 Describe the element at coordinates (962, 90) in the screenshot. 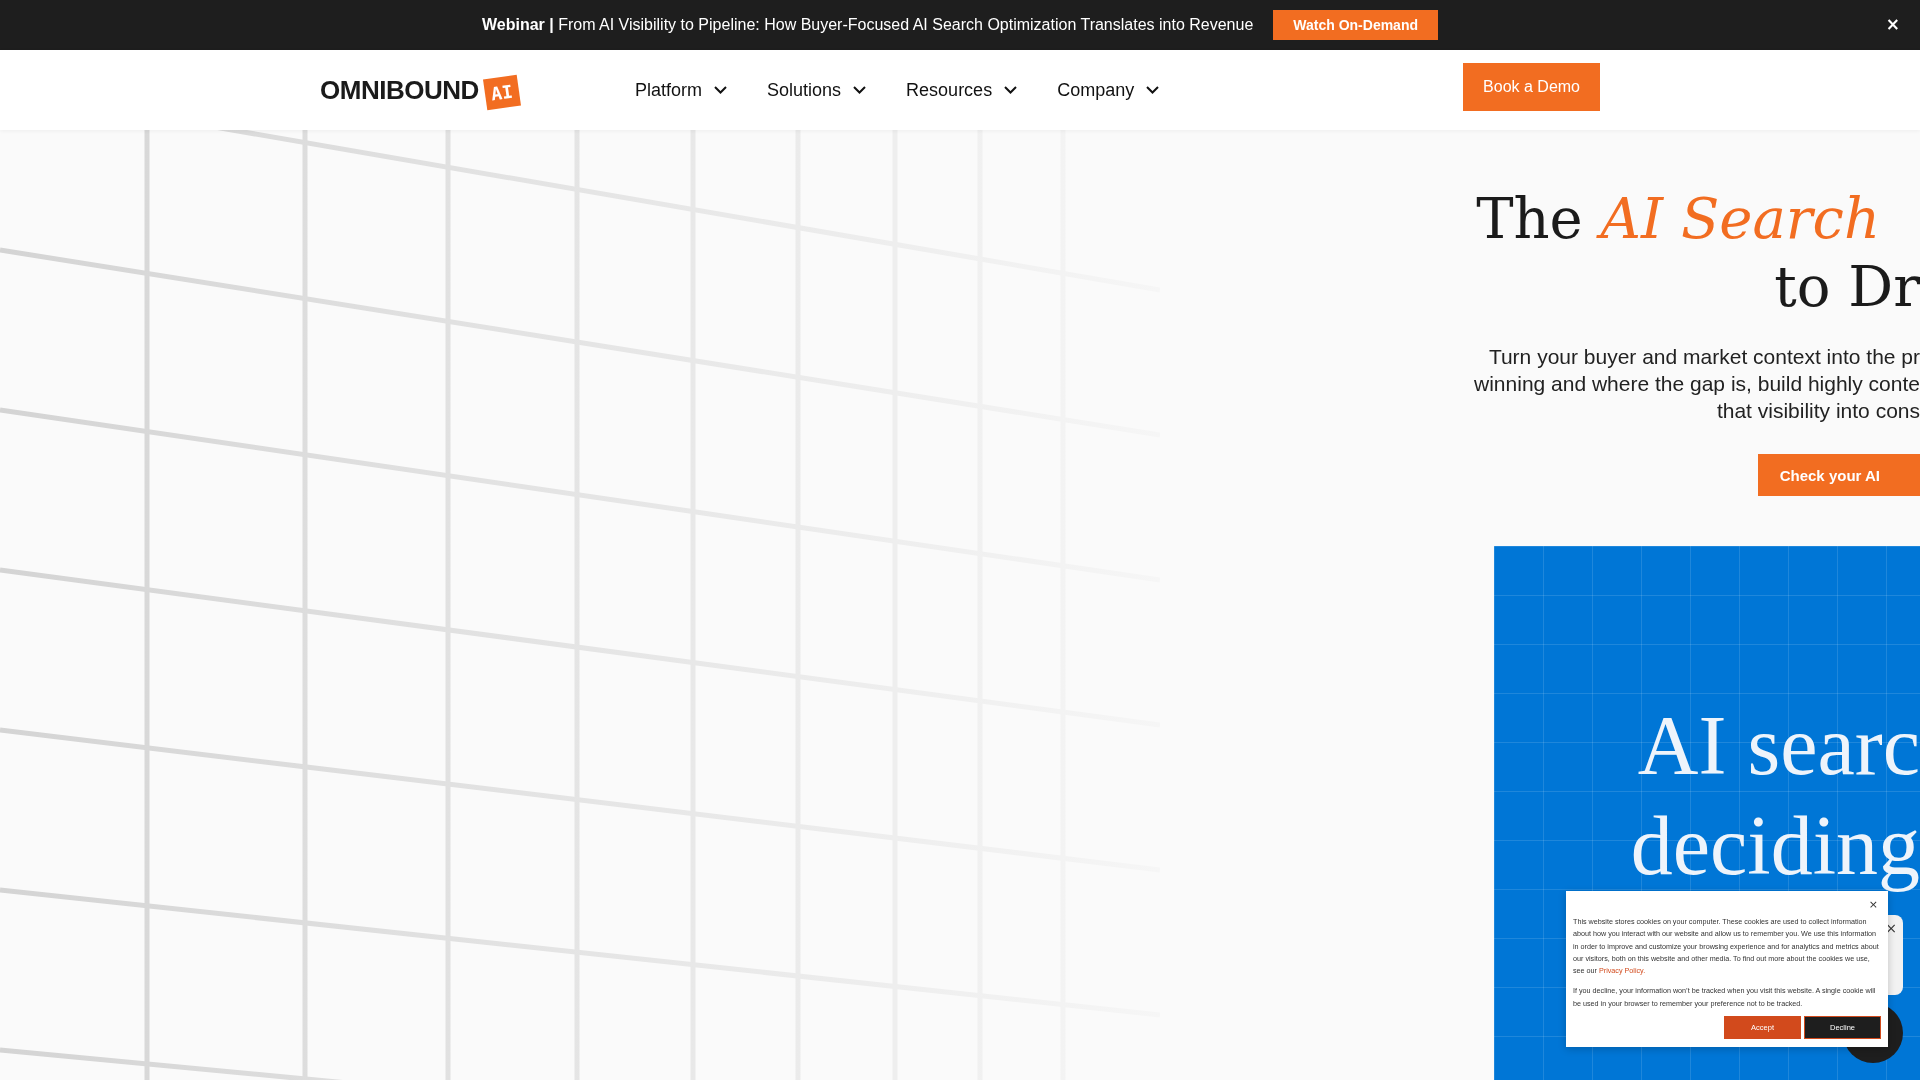

I see `nav-link: Resources` at that location.